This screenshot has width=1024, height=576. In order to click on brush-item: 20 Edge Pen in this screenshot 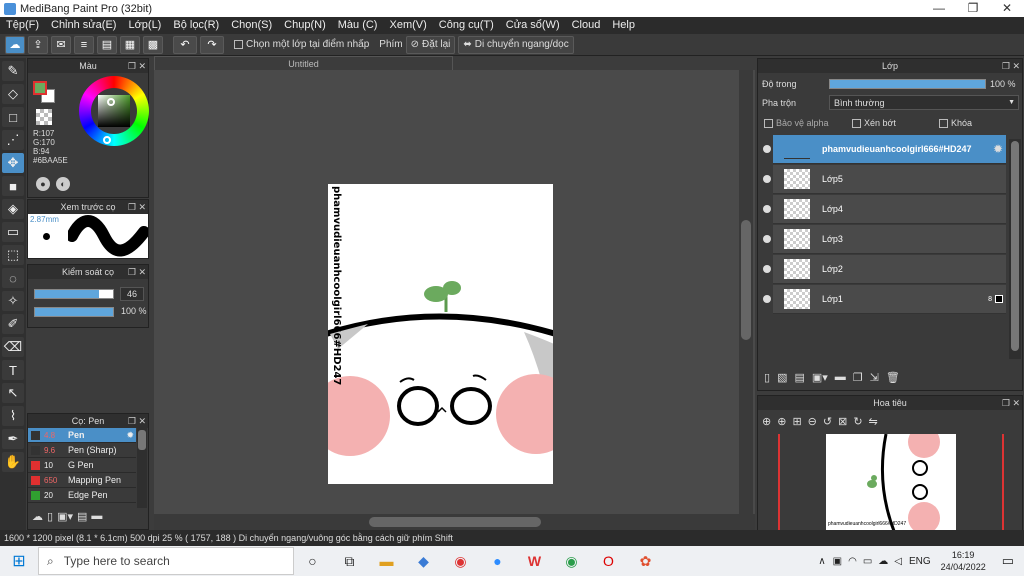, I will do `click(82, 495)`.